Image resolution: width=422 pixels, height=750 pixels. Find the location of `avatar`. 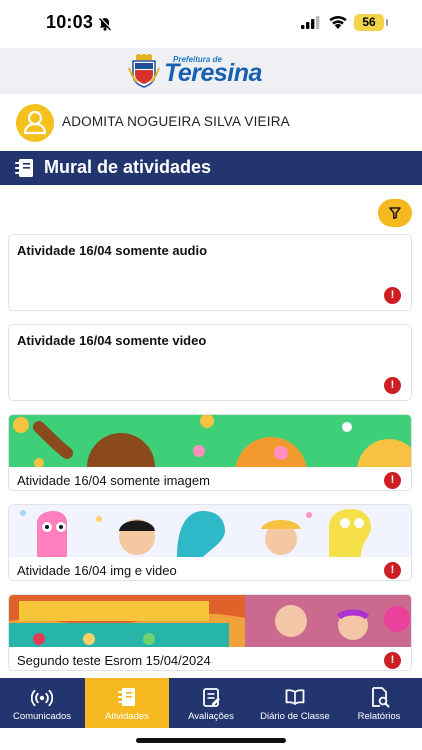

avatar is located at coordinates (35, 123).